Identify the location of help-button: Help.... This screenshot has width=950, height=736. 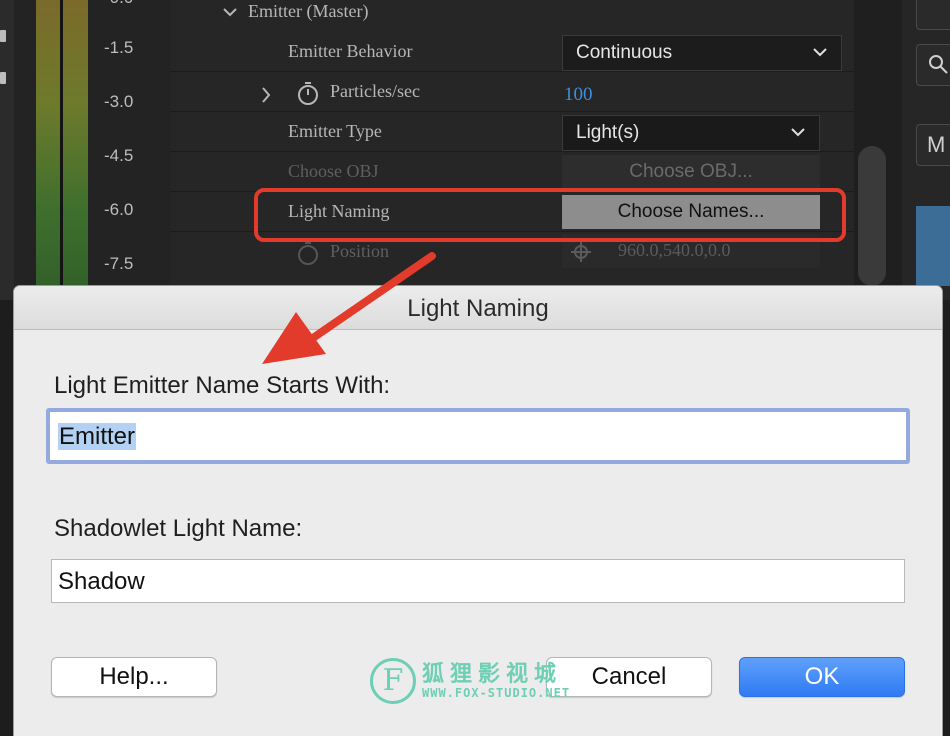
(134, 677).